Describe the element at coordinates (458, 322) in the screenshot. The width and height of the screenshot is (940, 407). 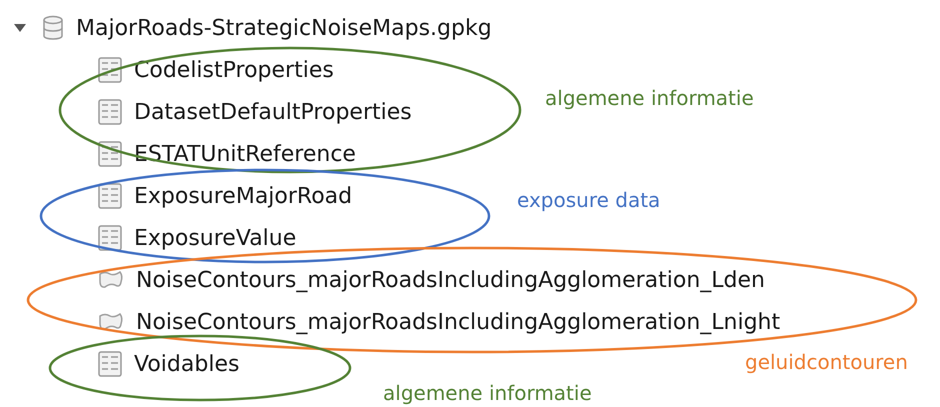
I see `tree-item: NoiseContours_majorRoadsIncludingAgglomeration_Lnight` at that location.